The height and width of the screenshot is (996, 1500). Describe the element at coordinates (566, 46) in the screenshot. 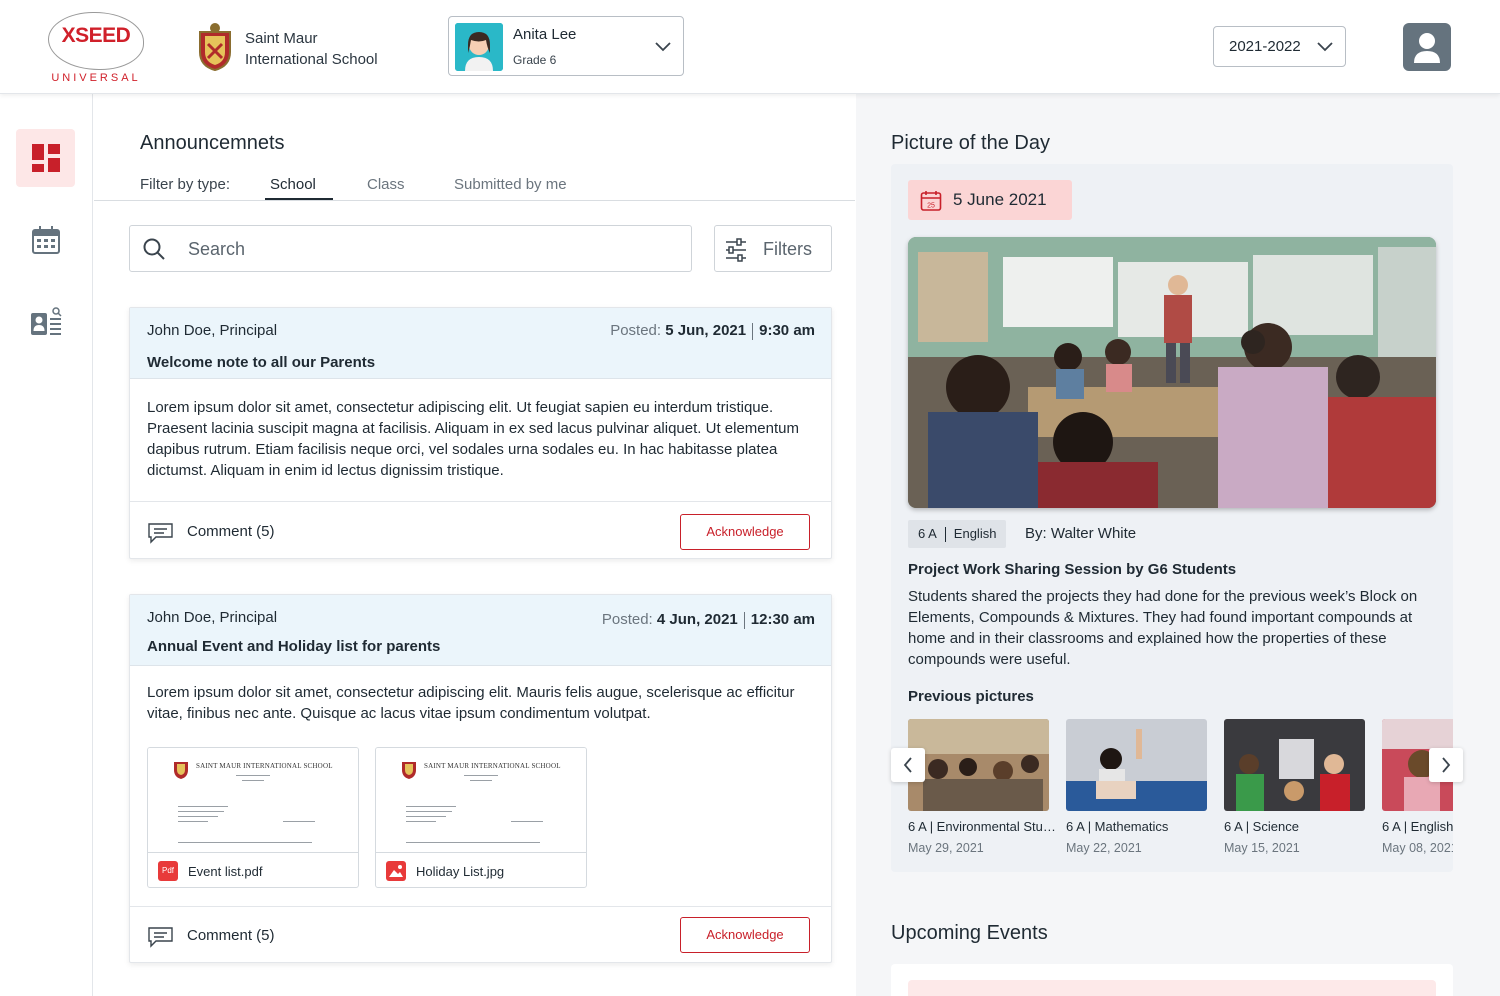

I see `student-selector: Anita Lee Grade 6` at that location.